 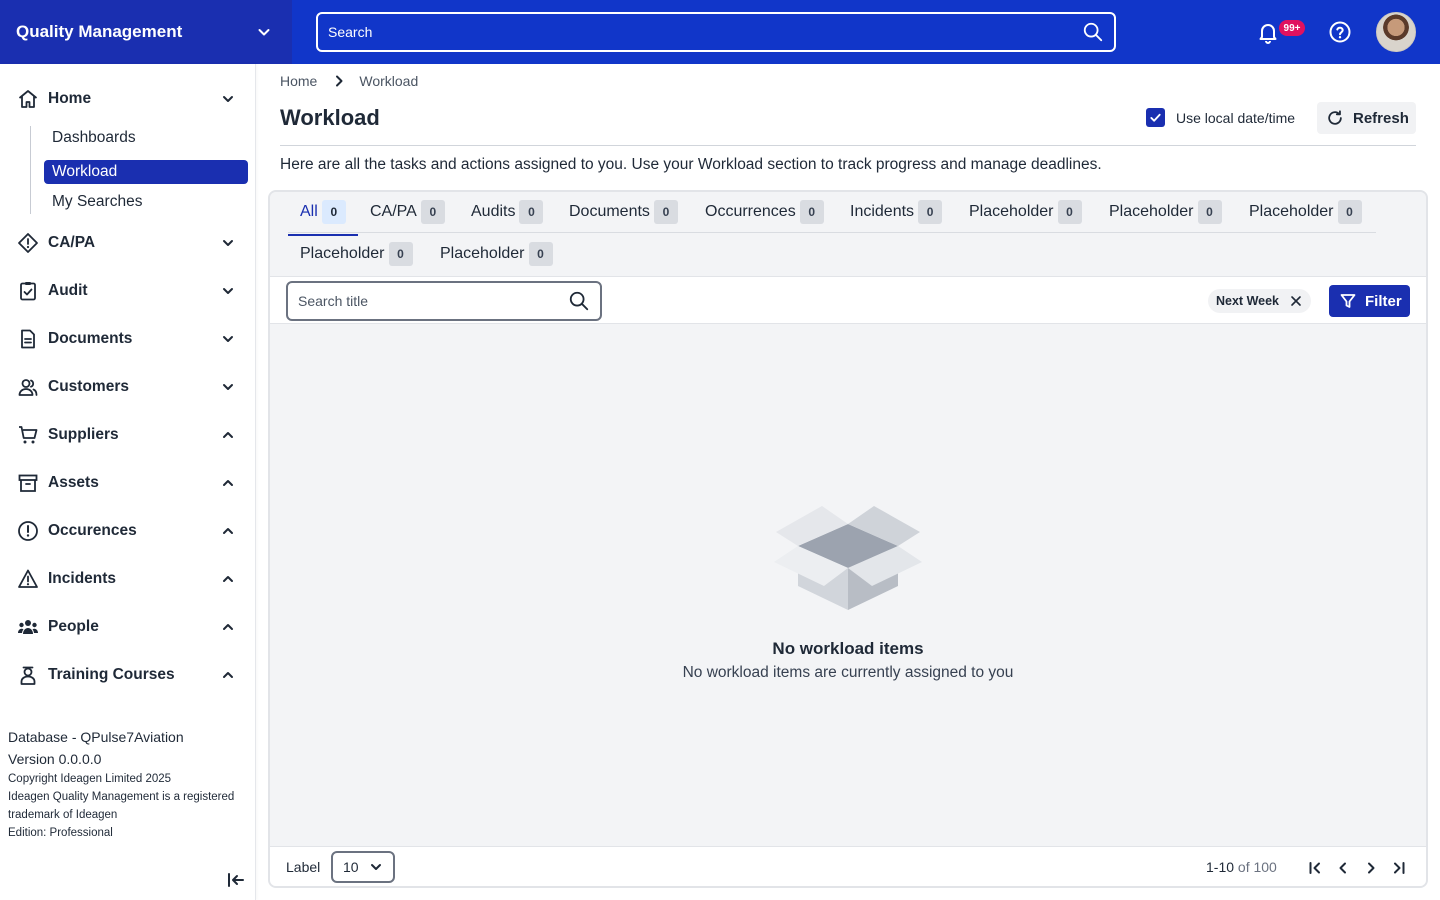 I want to click on sidebar-item-suppliers: Suppliers, so click(x=128, y=435).